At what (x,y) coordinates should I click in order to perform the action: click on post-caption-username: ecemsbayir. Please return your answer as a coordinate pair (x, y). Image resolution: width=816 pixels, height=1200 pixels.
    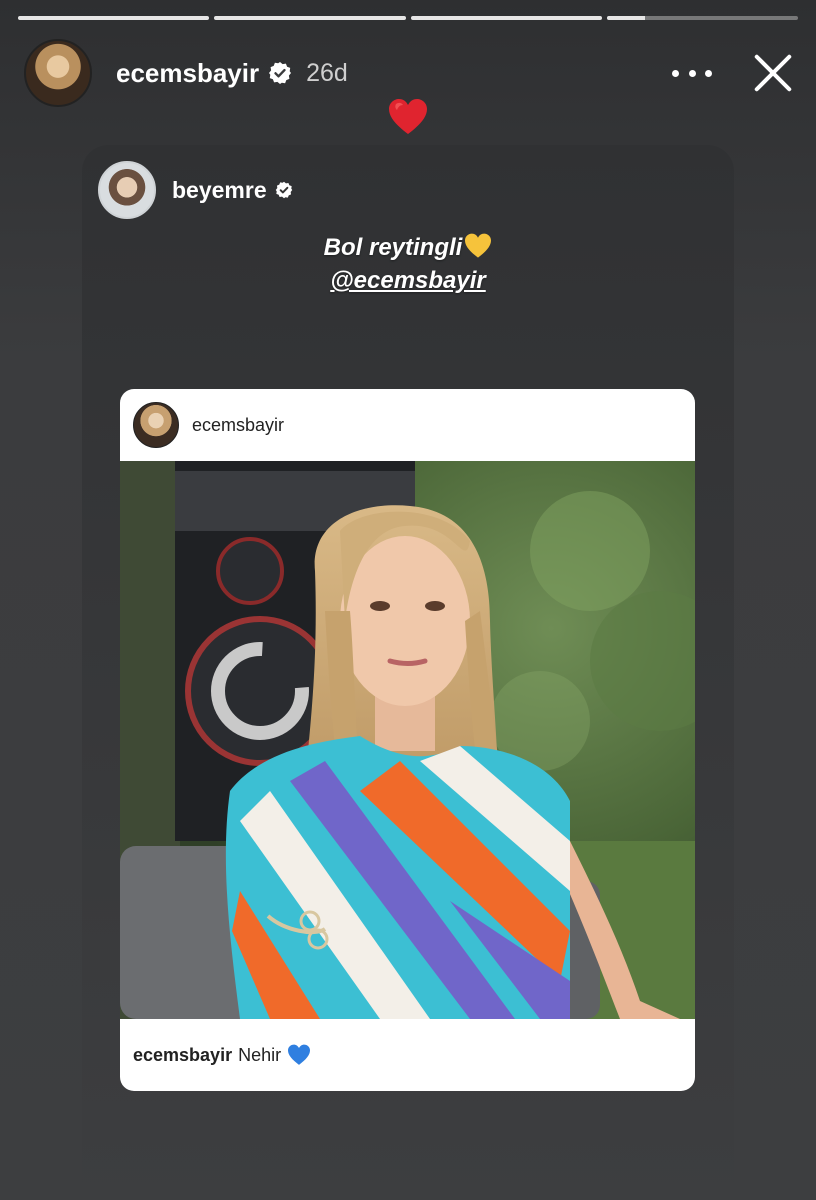
    Looking at the image, I should click on (182, 1055).